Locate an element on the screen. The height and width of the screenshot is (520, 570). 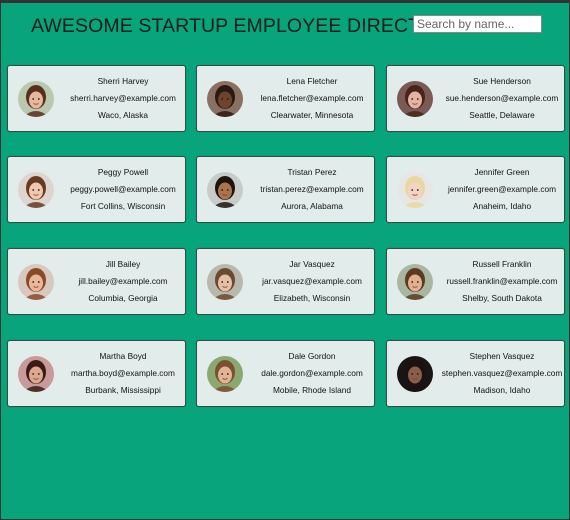
employee-email: peggy.powell@example.com is located at coordinates (123, 189).